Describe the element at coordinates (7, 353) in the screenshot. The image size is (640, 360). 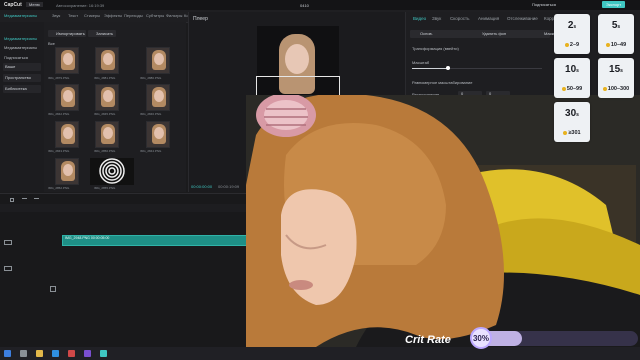
I see `start-icon` at that location.